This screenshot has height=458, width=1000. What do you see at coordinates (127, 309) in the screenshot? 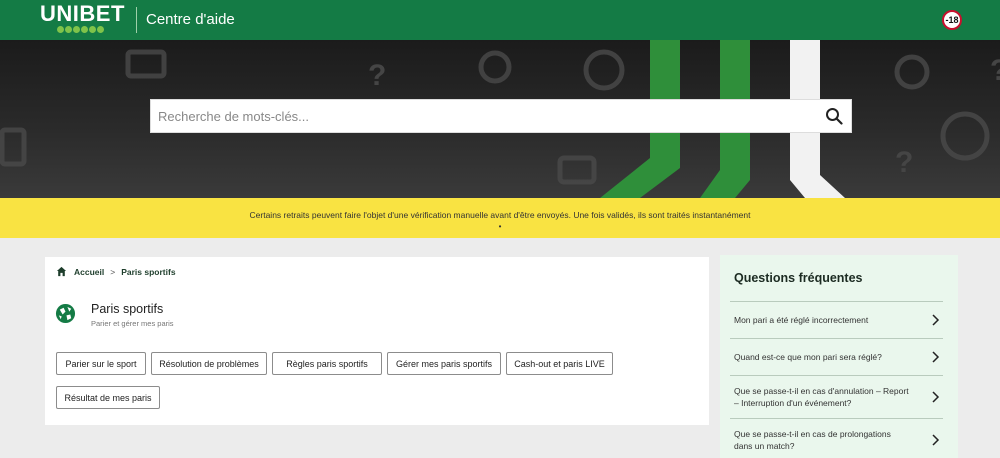
I see `category-title: Paris sportifs` at bounding box center [127, 309].